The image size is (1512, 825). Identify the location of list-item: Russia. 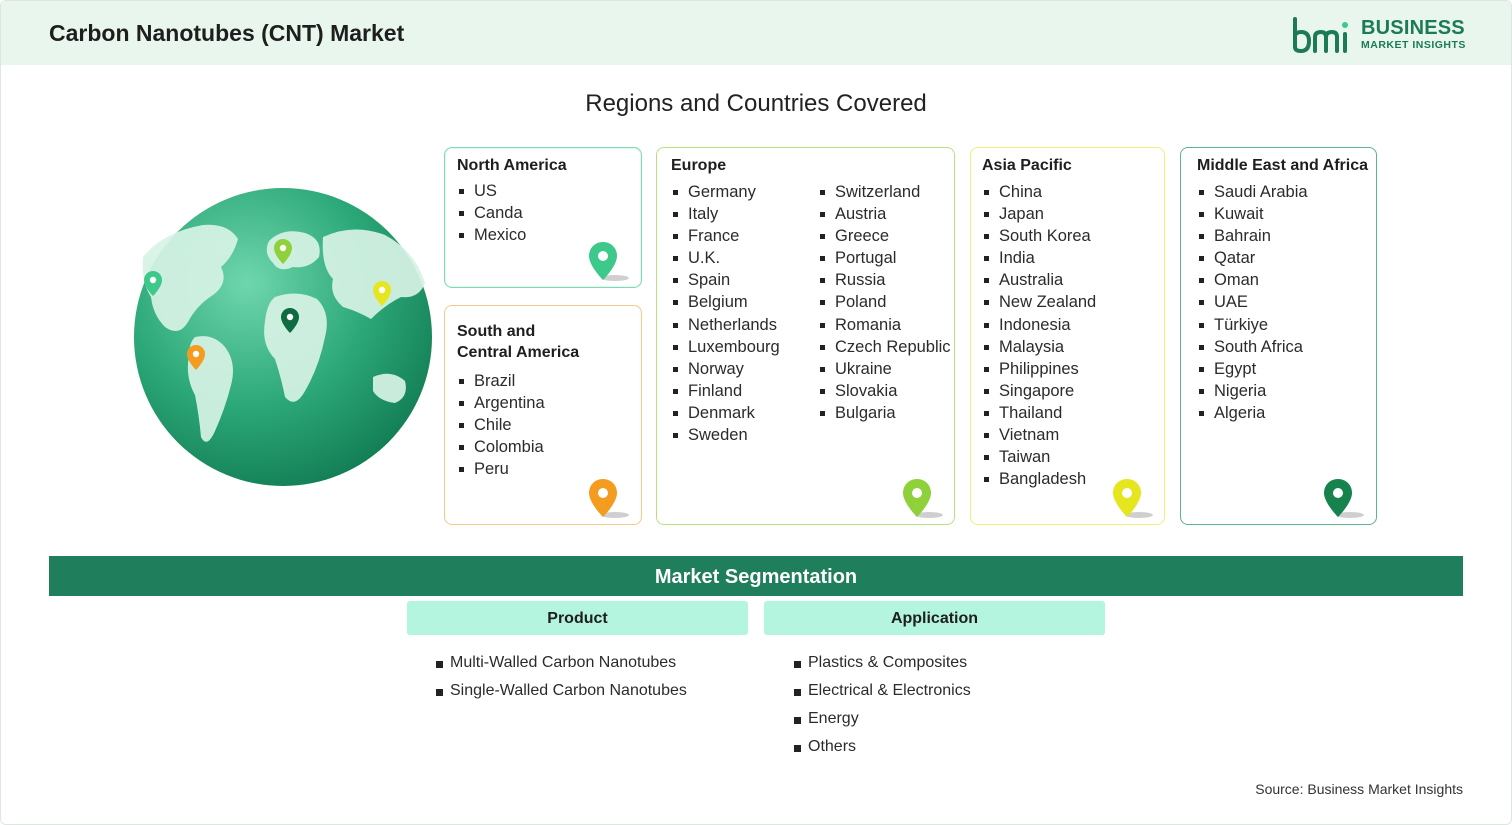
(884, 280).